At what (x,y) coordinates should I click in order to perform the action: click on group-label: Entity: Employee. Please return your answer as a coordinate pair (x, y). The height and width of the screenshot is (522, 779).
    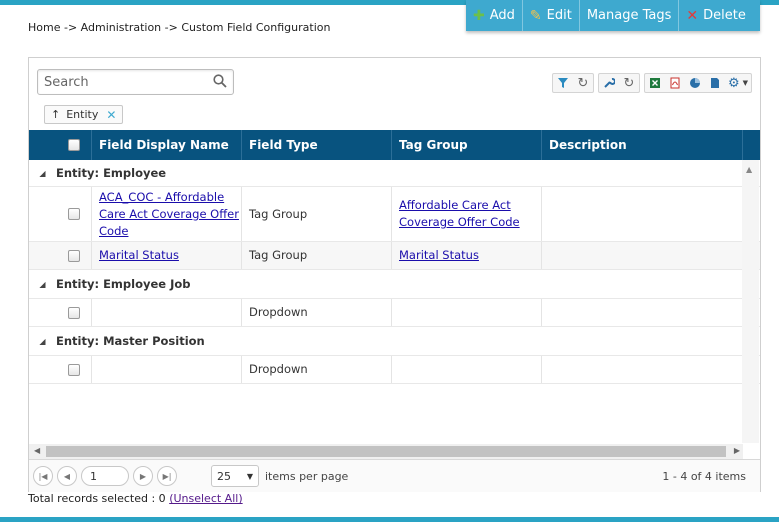
    Looking at the image, I should click on (111, 173).